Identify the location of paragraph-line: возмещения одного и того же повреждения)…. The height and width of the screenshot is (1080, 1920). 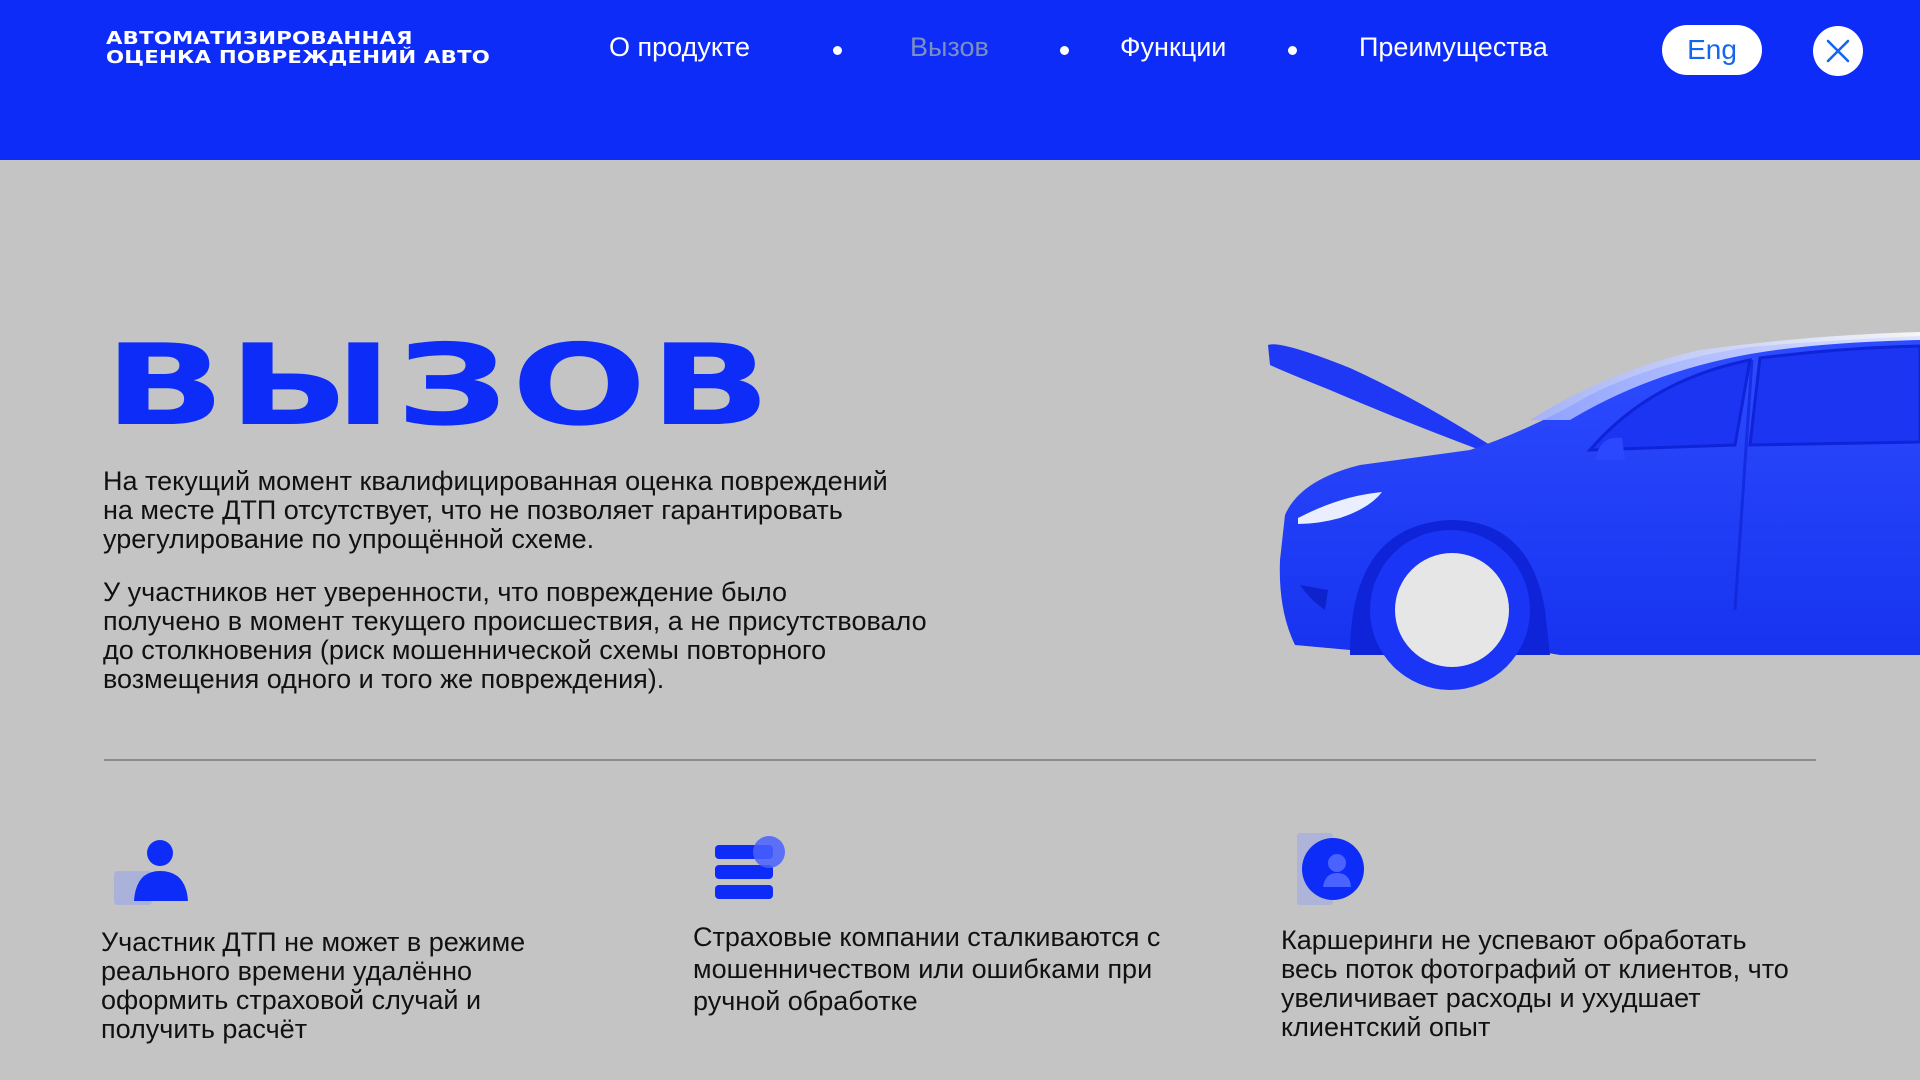
(384, 679).